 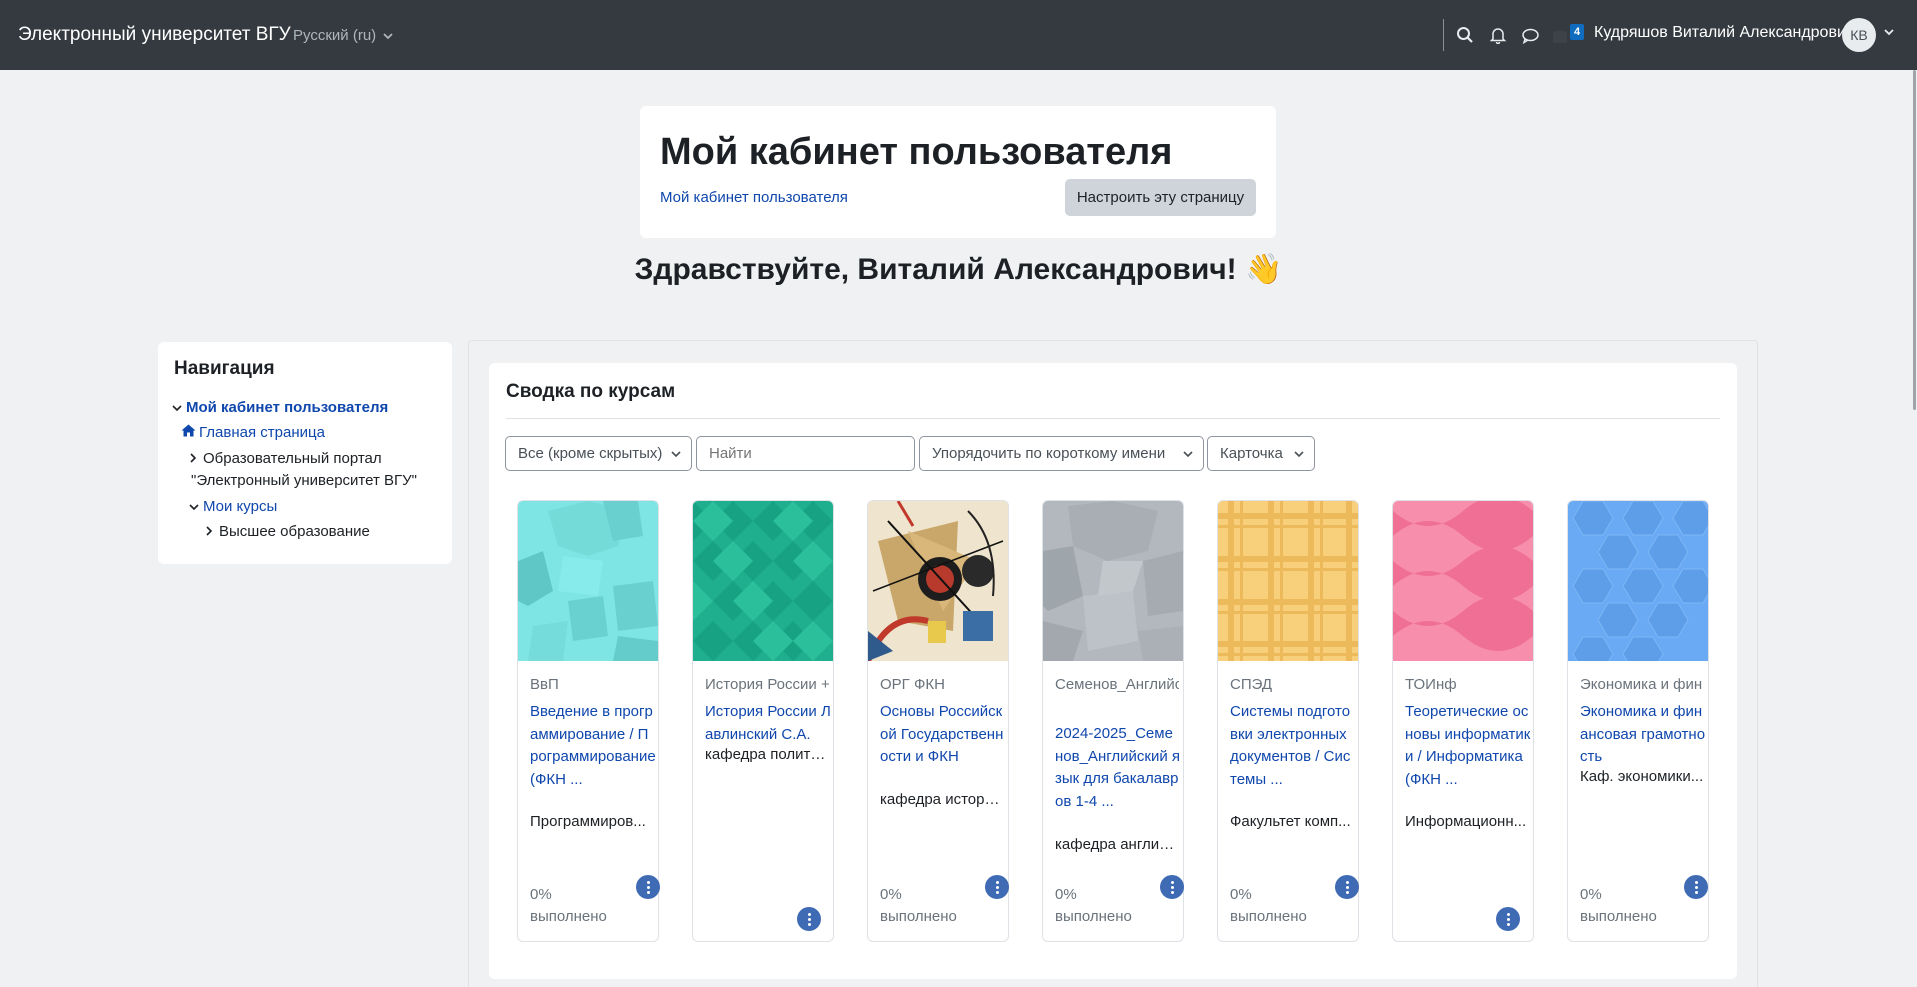 I want to click on chat-bubble-icon, so click(x=1530, y=35).